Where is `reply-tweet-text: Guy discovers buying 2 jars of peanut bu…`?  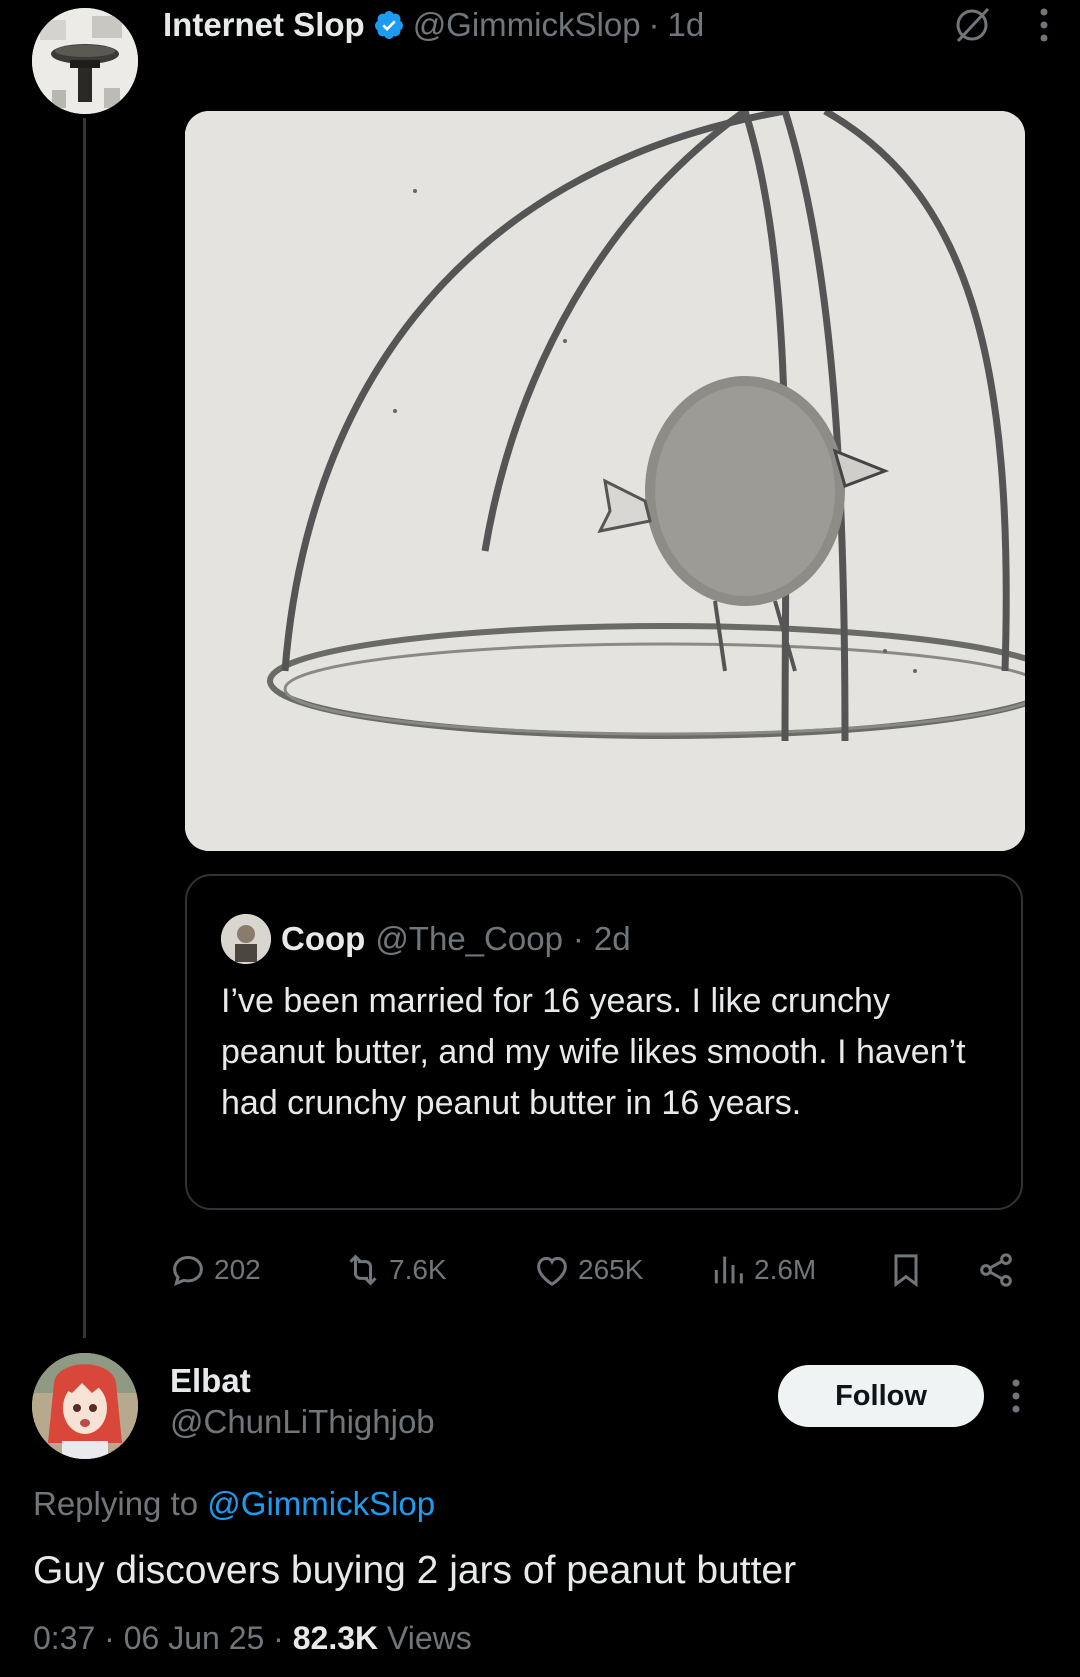 reply-tweet-text: Guy discovers buying 2 jars of peanut bu… is located at coordinates (415, 1570).